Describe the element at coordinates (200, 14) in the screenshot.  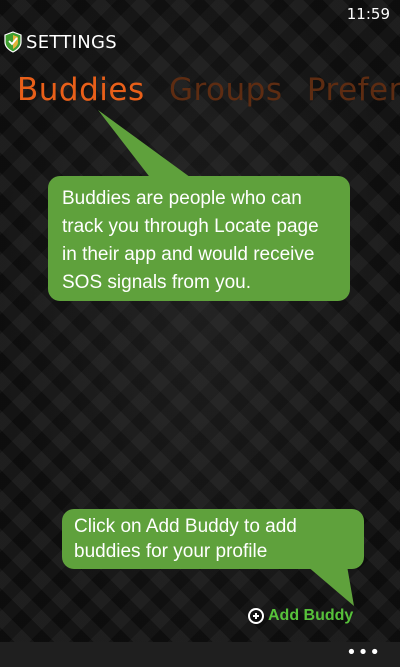
I see `status-bar: 11:59` at that location.